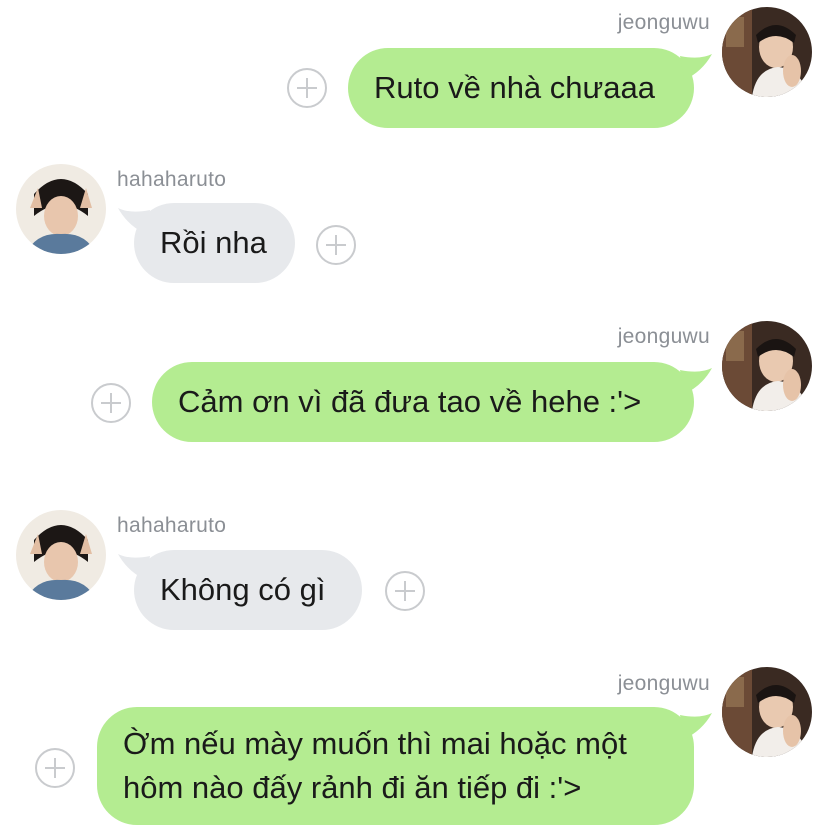 The image size is (828, 829). What do you see at coordinates (243, 589) in the screenshot?
I see `message-text: Không có gì` at bounding box center [243, 589].